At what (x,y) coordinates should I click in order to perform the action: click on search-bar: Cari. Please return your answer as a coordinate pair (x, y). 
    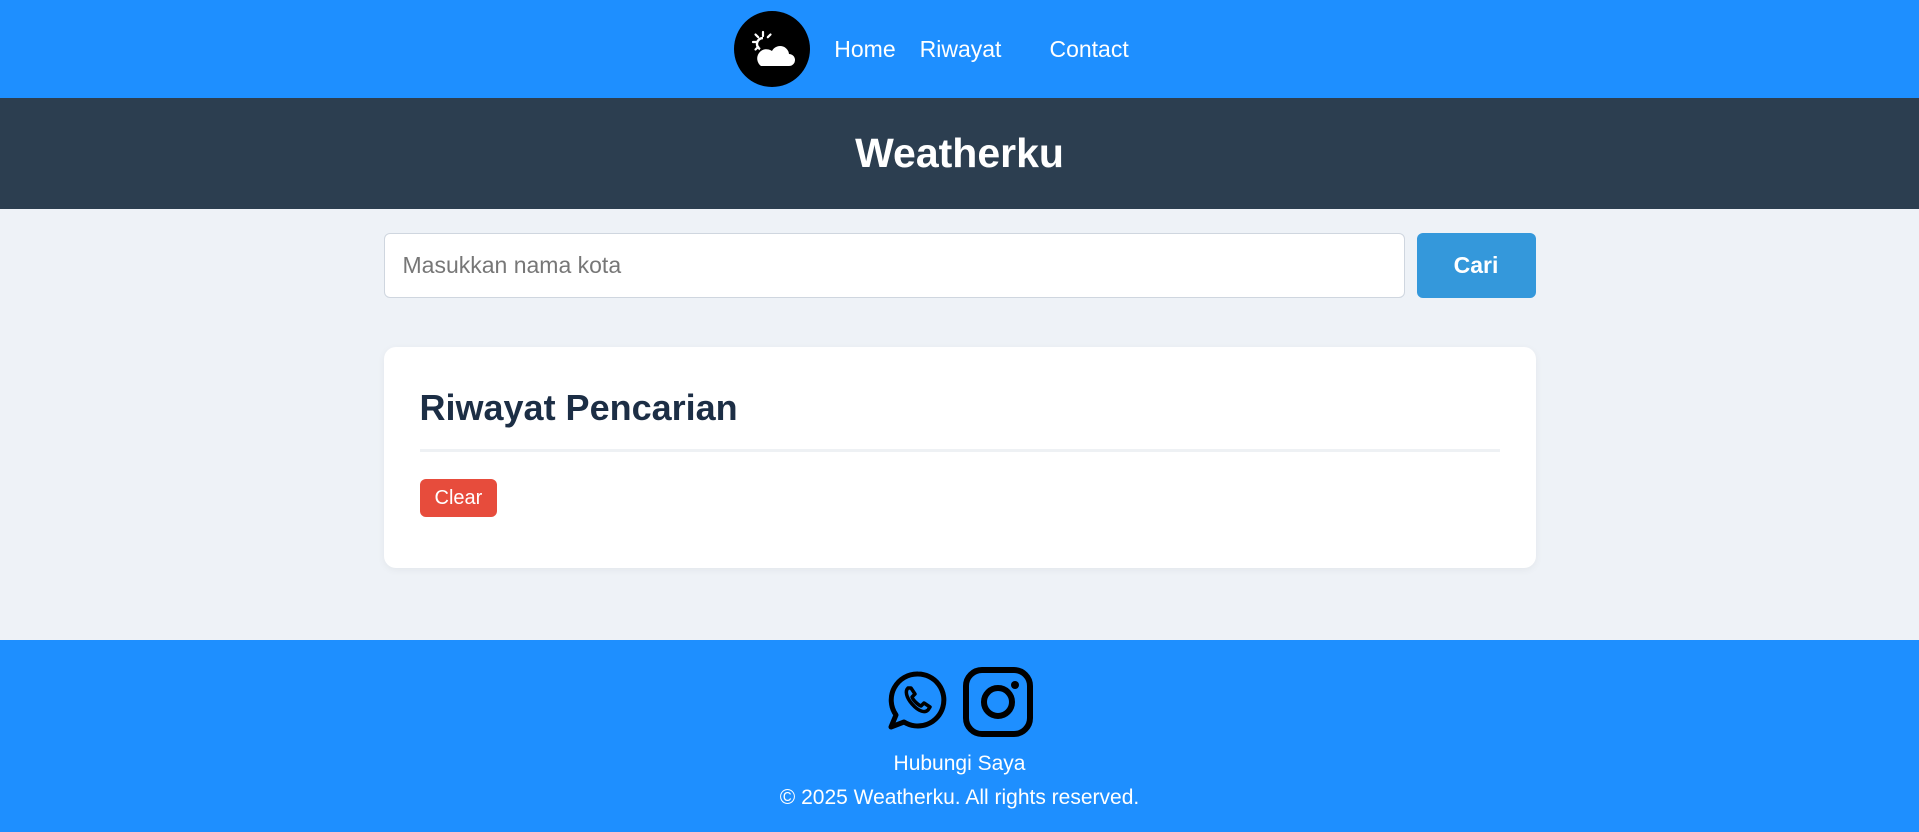
    Looking at the image, I should click on (959, 265).